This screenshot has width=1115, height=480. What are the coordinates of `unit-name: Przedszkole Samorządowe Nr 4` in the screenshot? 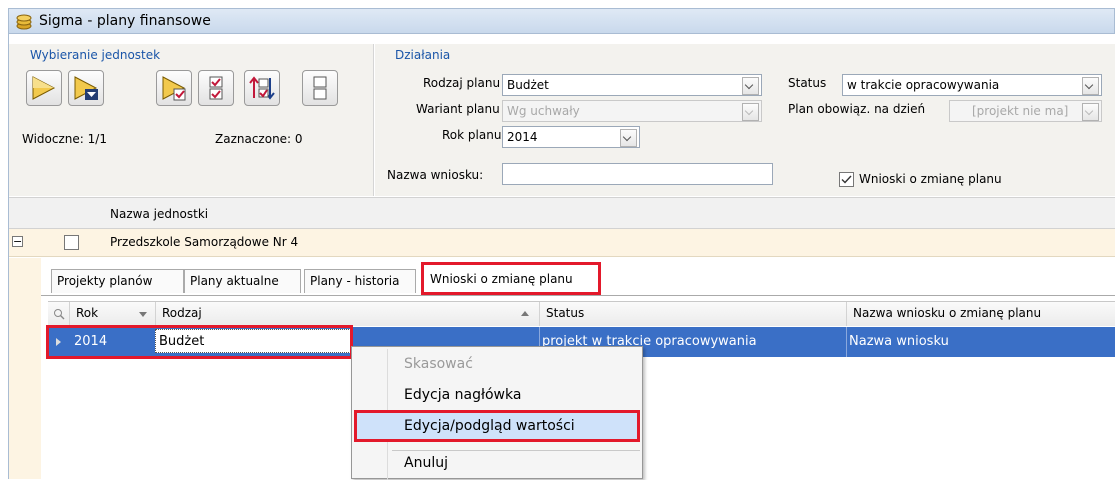 It's located at (204, 242).